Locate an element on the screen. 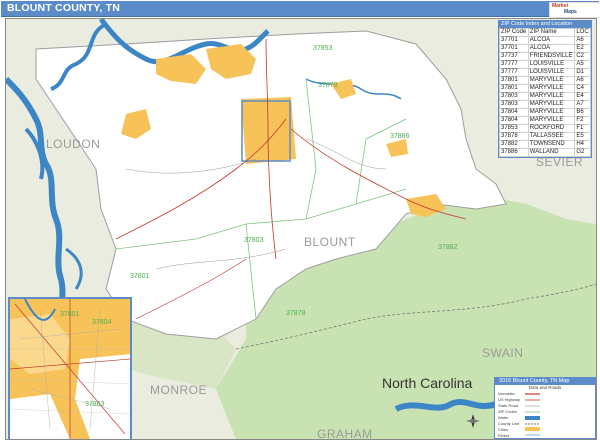 The height and width of the screenshot is (442, 600). market-maps-logo: Market Maps is located at coordinates (574, 10).